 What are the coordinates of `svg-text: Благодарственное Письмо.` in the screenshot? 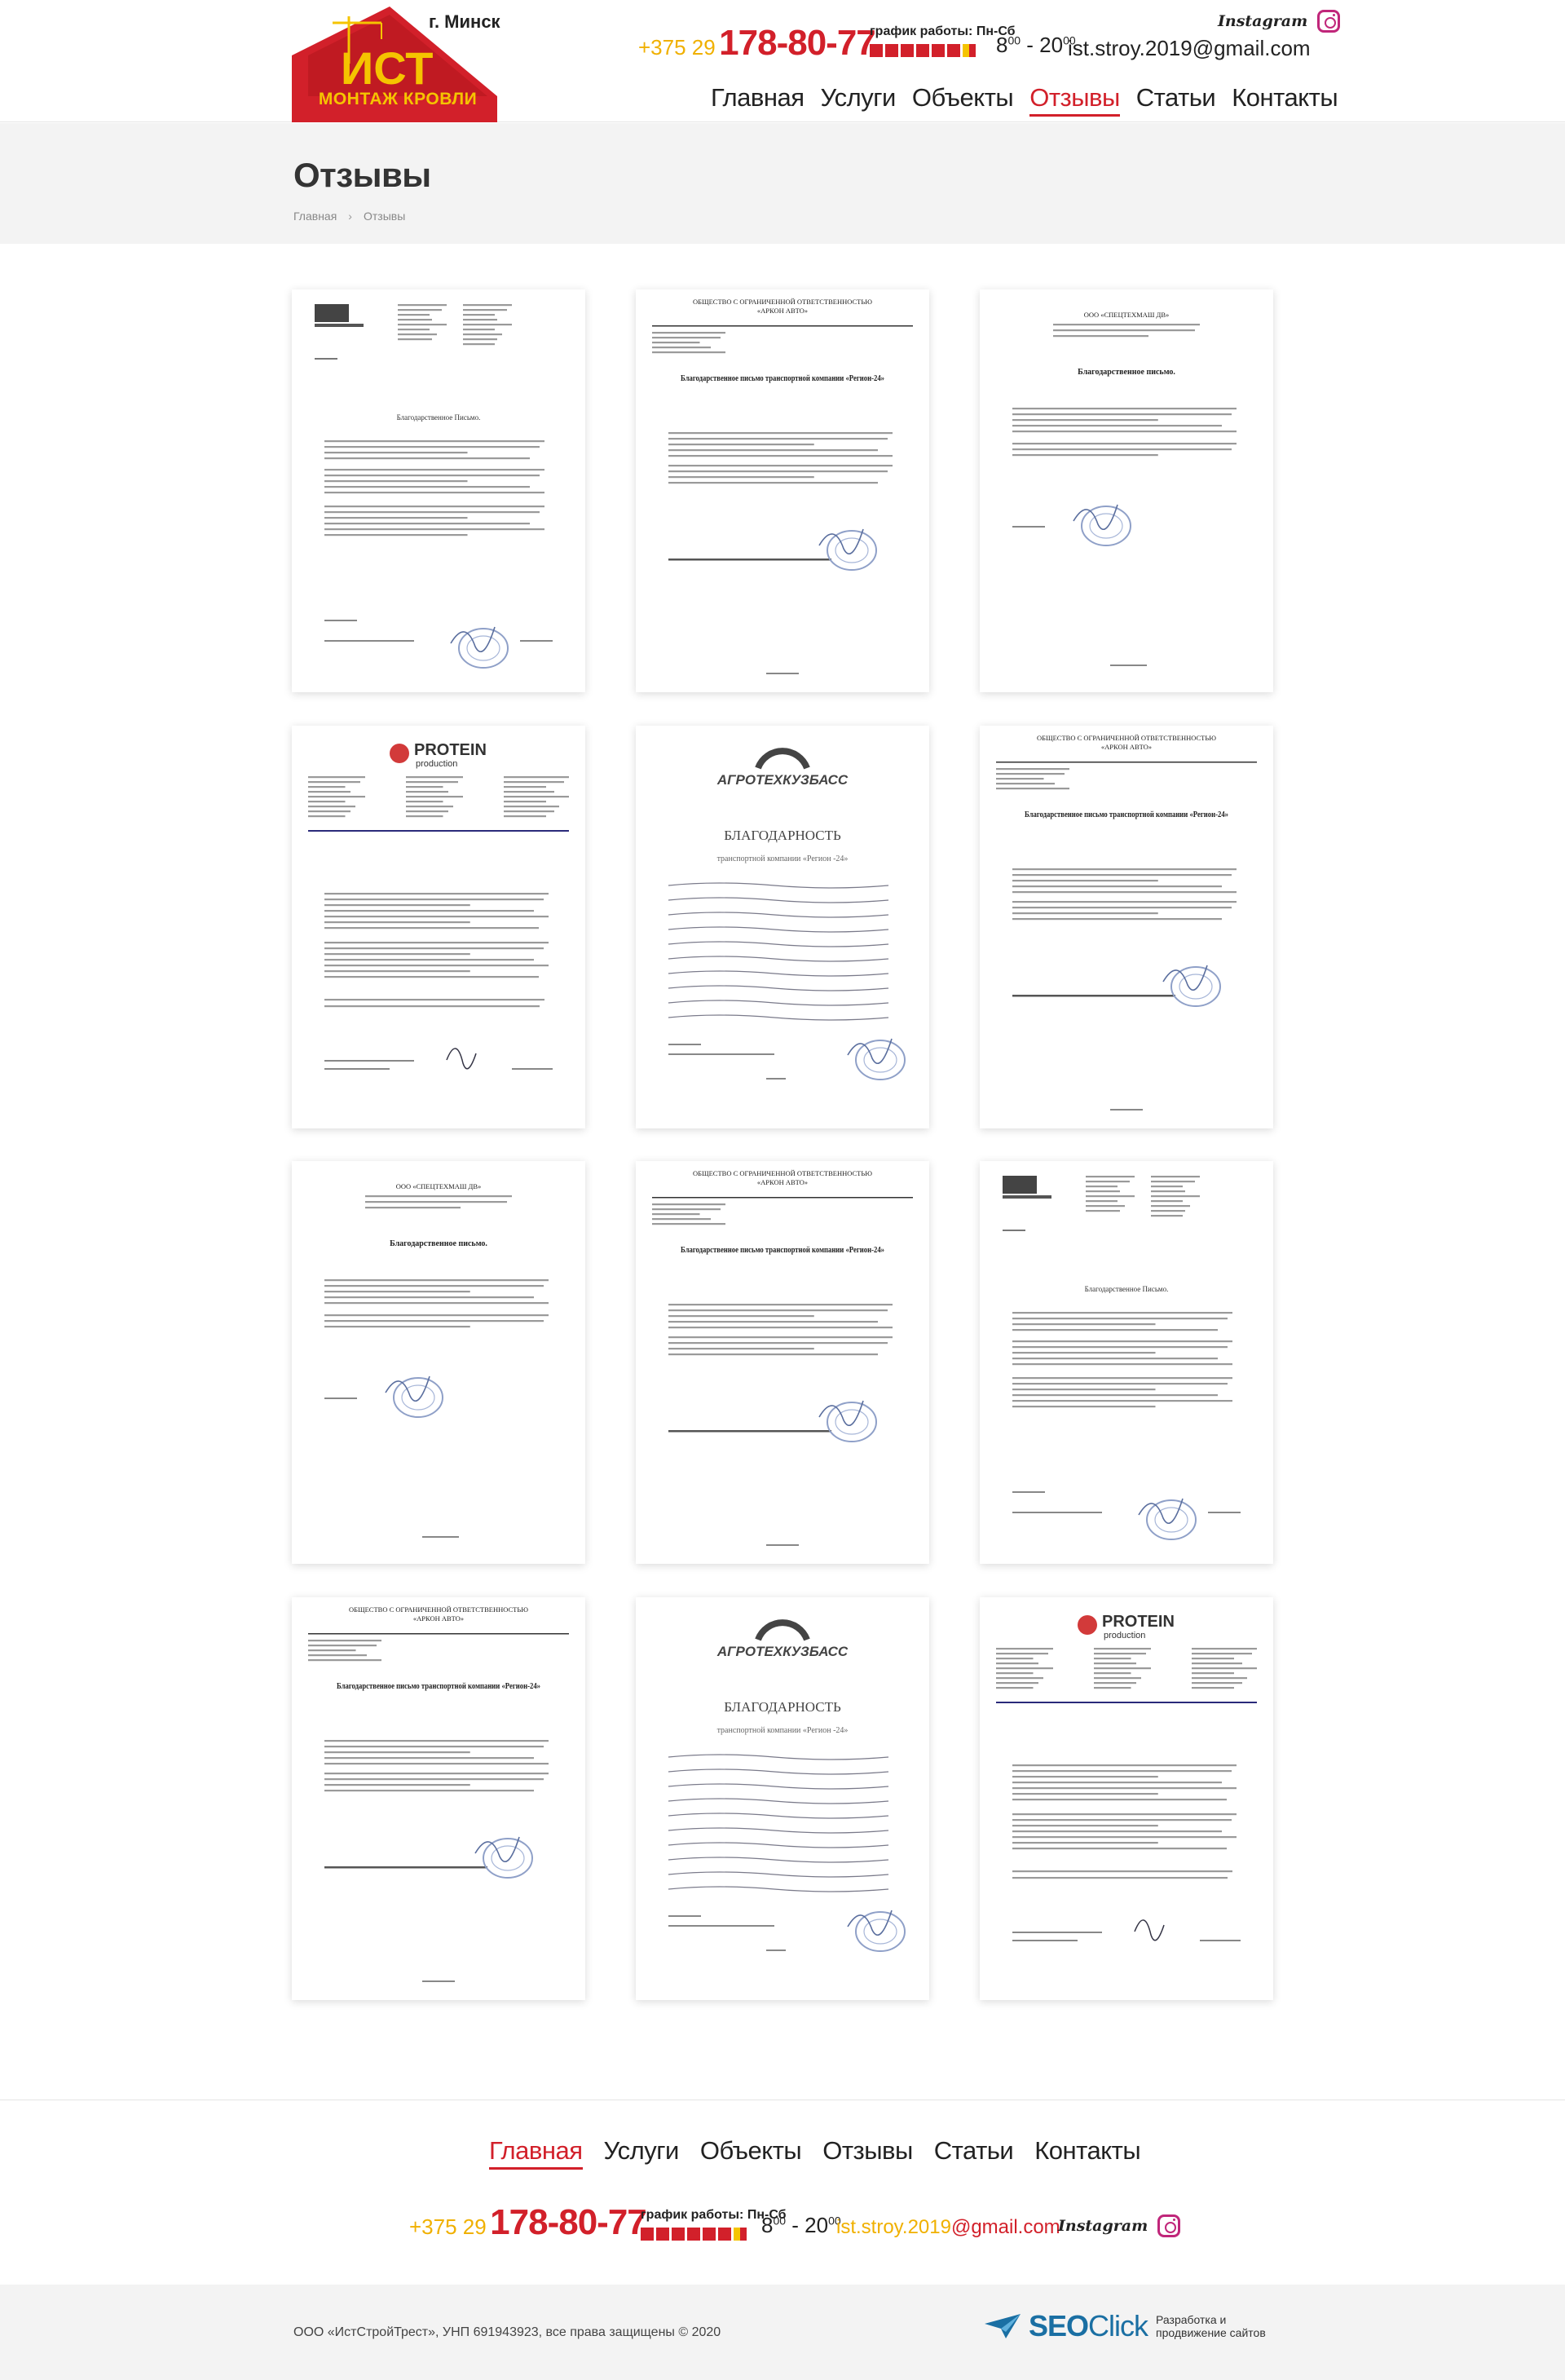 It's located at (1127, 1289).